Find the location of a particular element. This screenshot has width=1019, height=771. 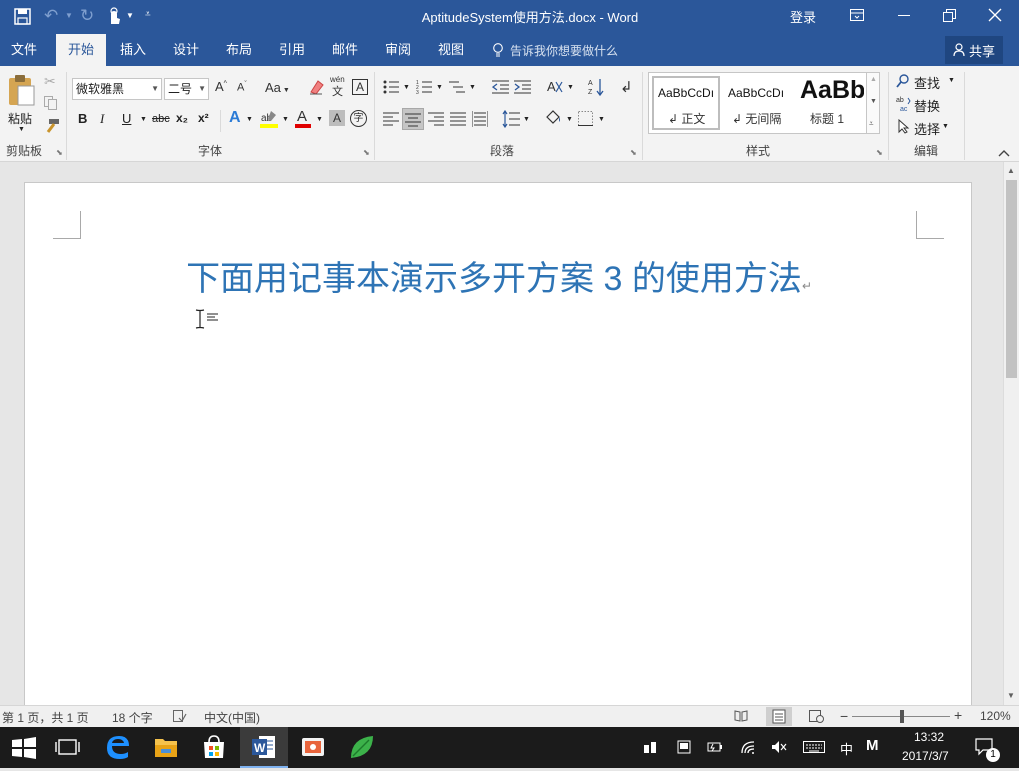

enclose-characters-icon: 字 is located at coordinates (358, 118).